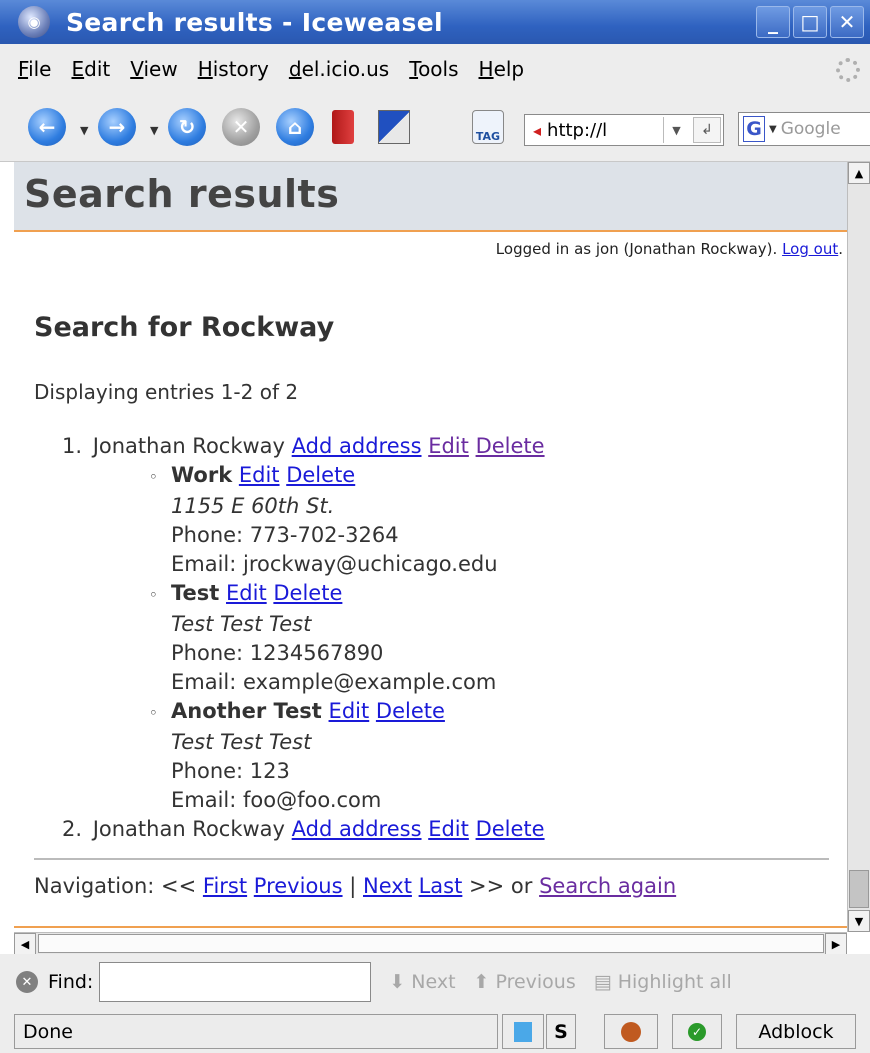  What do you see at coordinates (422, 982) in the screenshot?
I see `find-next-button: ⬇ Next` at bounding box center [422, 982].